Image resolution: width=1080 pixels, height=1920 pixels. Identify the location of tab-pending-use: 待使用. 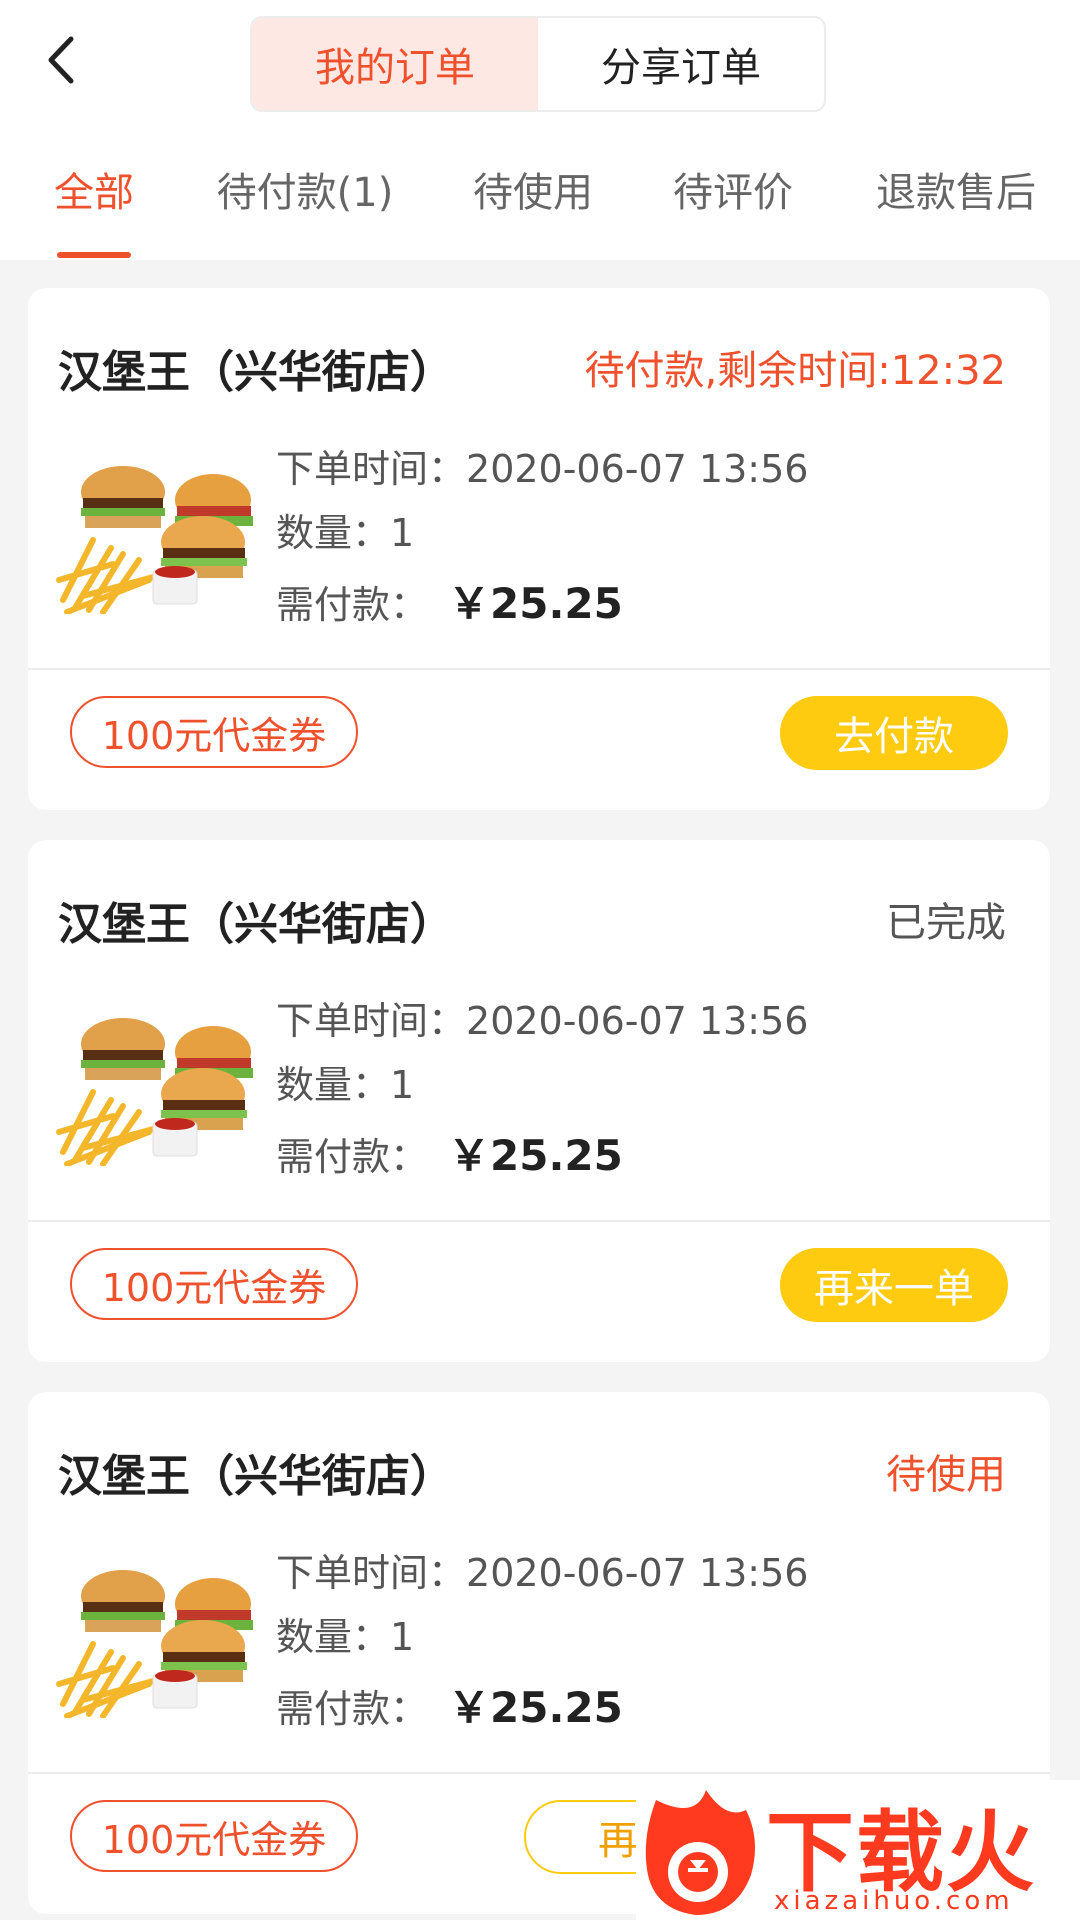
(533, 189).